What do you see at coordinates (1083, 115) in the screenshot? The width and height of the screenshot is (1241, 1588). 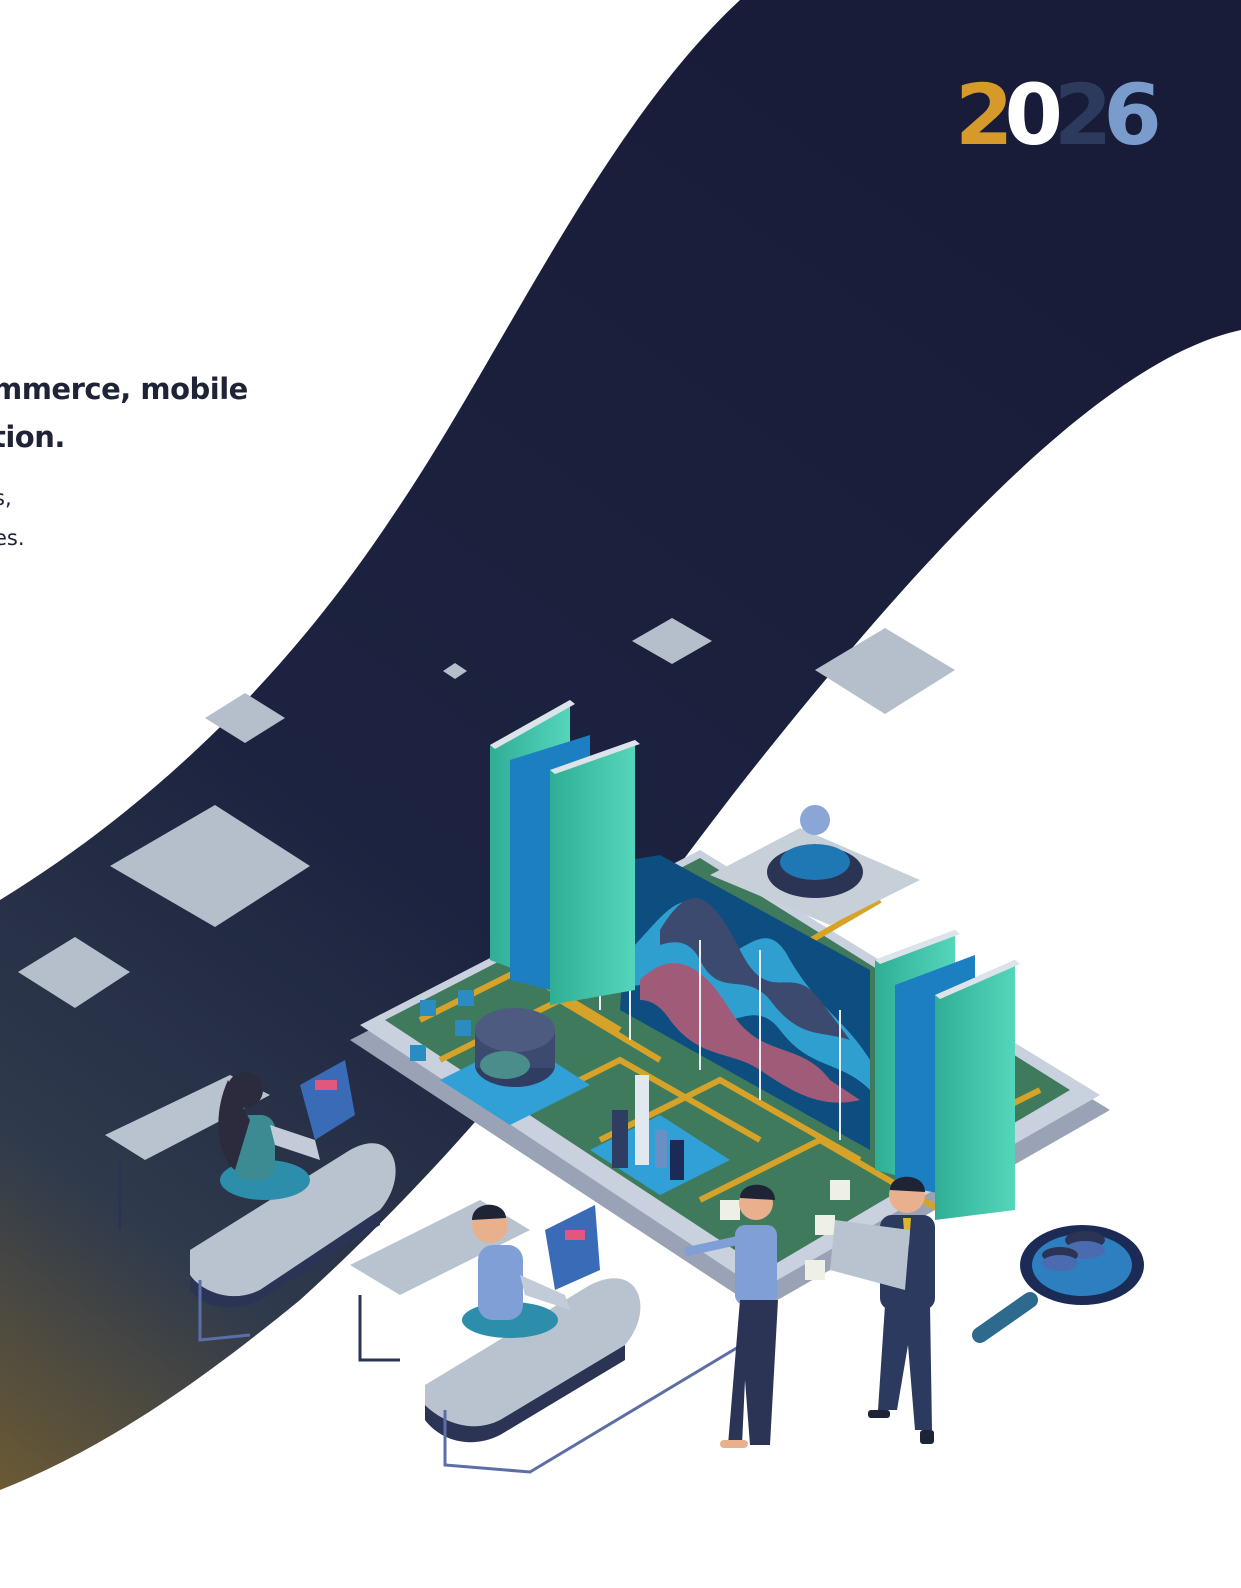 I see `year-digit-3: 2` at bounding box center [1083, 115].